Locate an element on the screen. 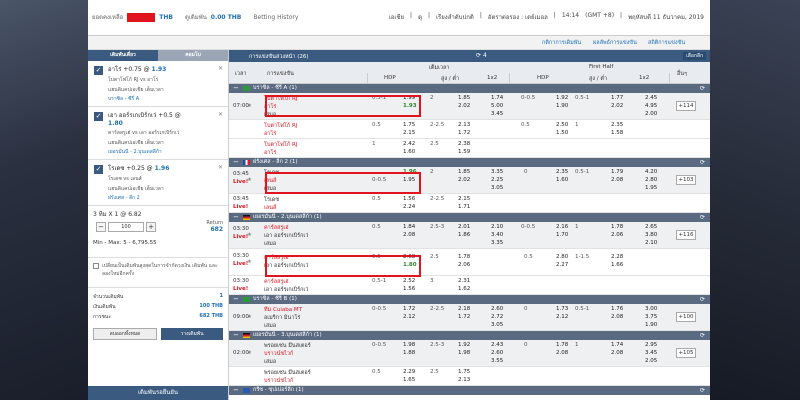  odd-cell: 2.06 is located at coordinates (464, 265).